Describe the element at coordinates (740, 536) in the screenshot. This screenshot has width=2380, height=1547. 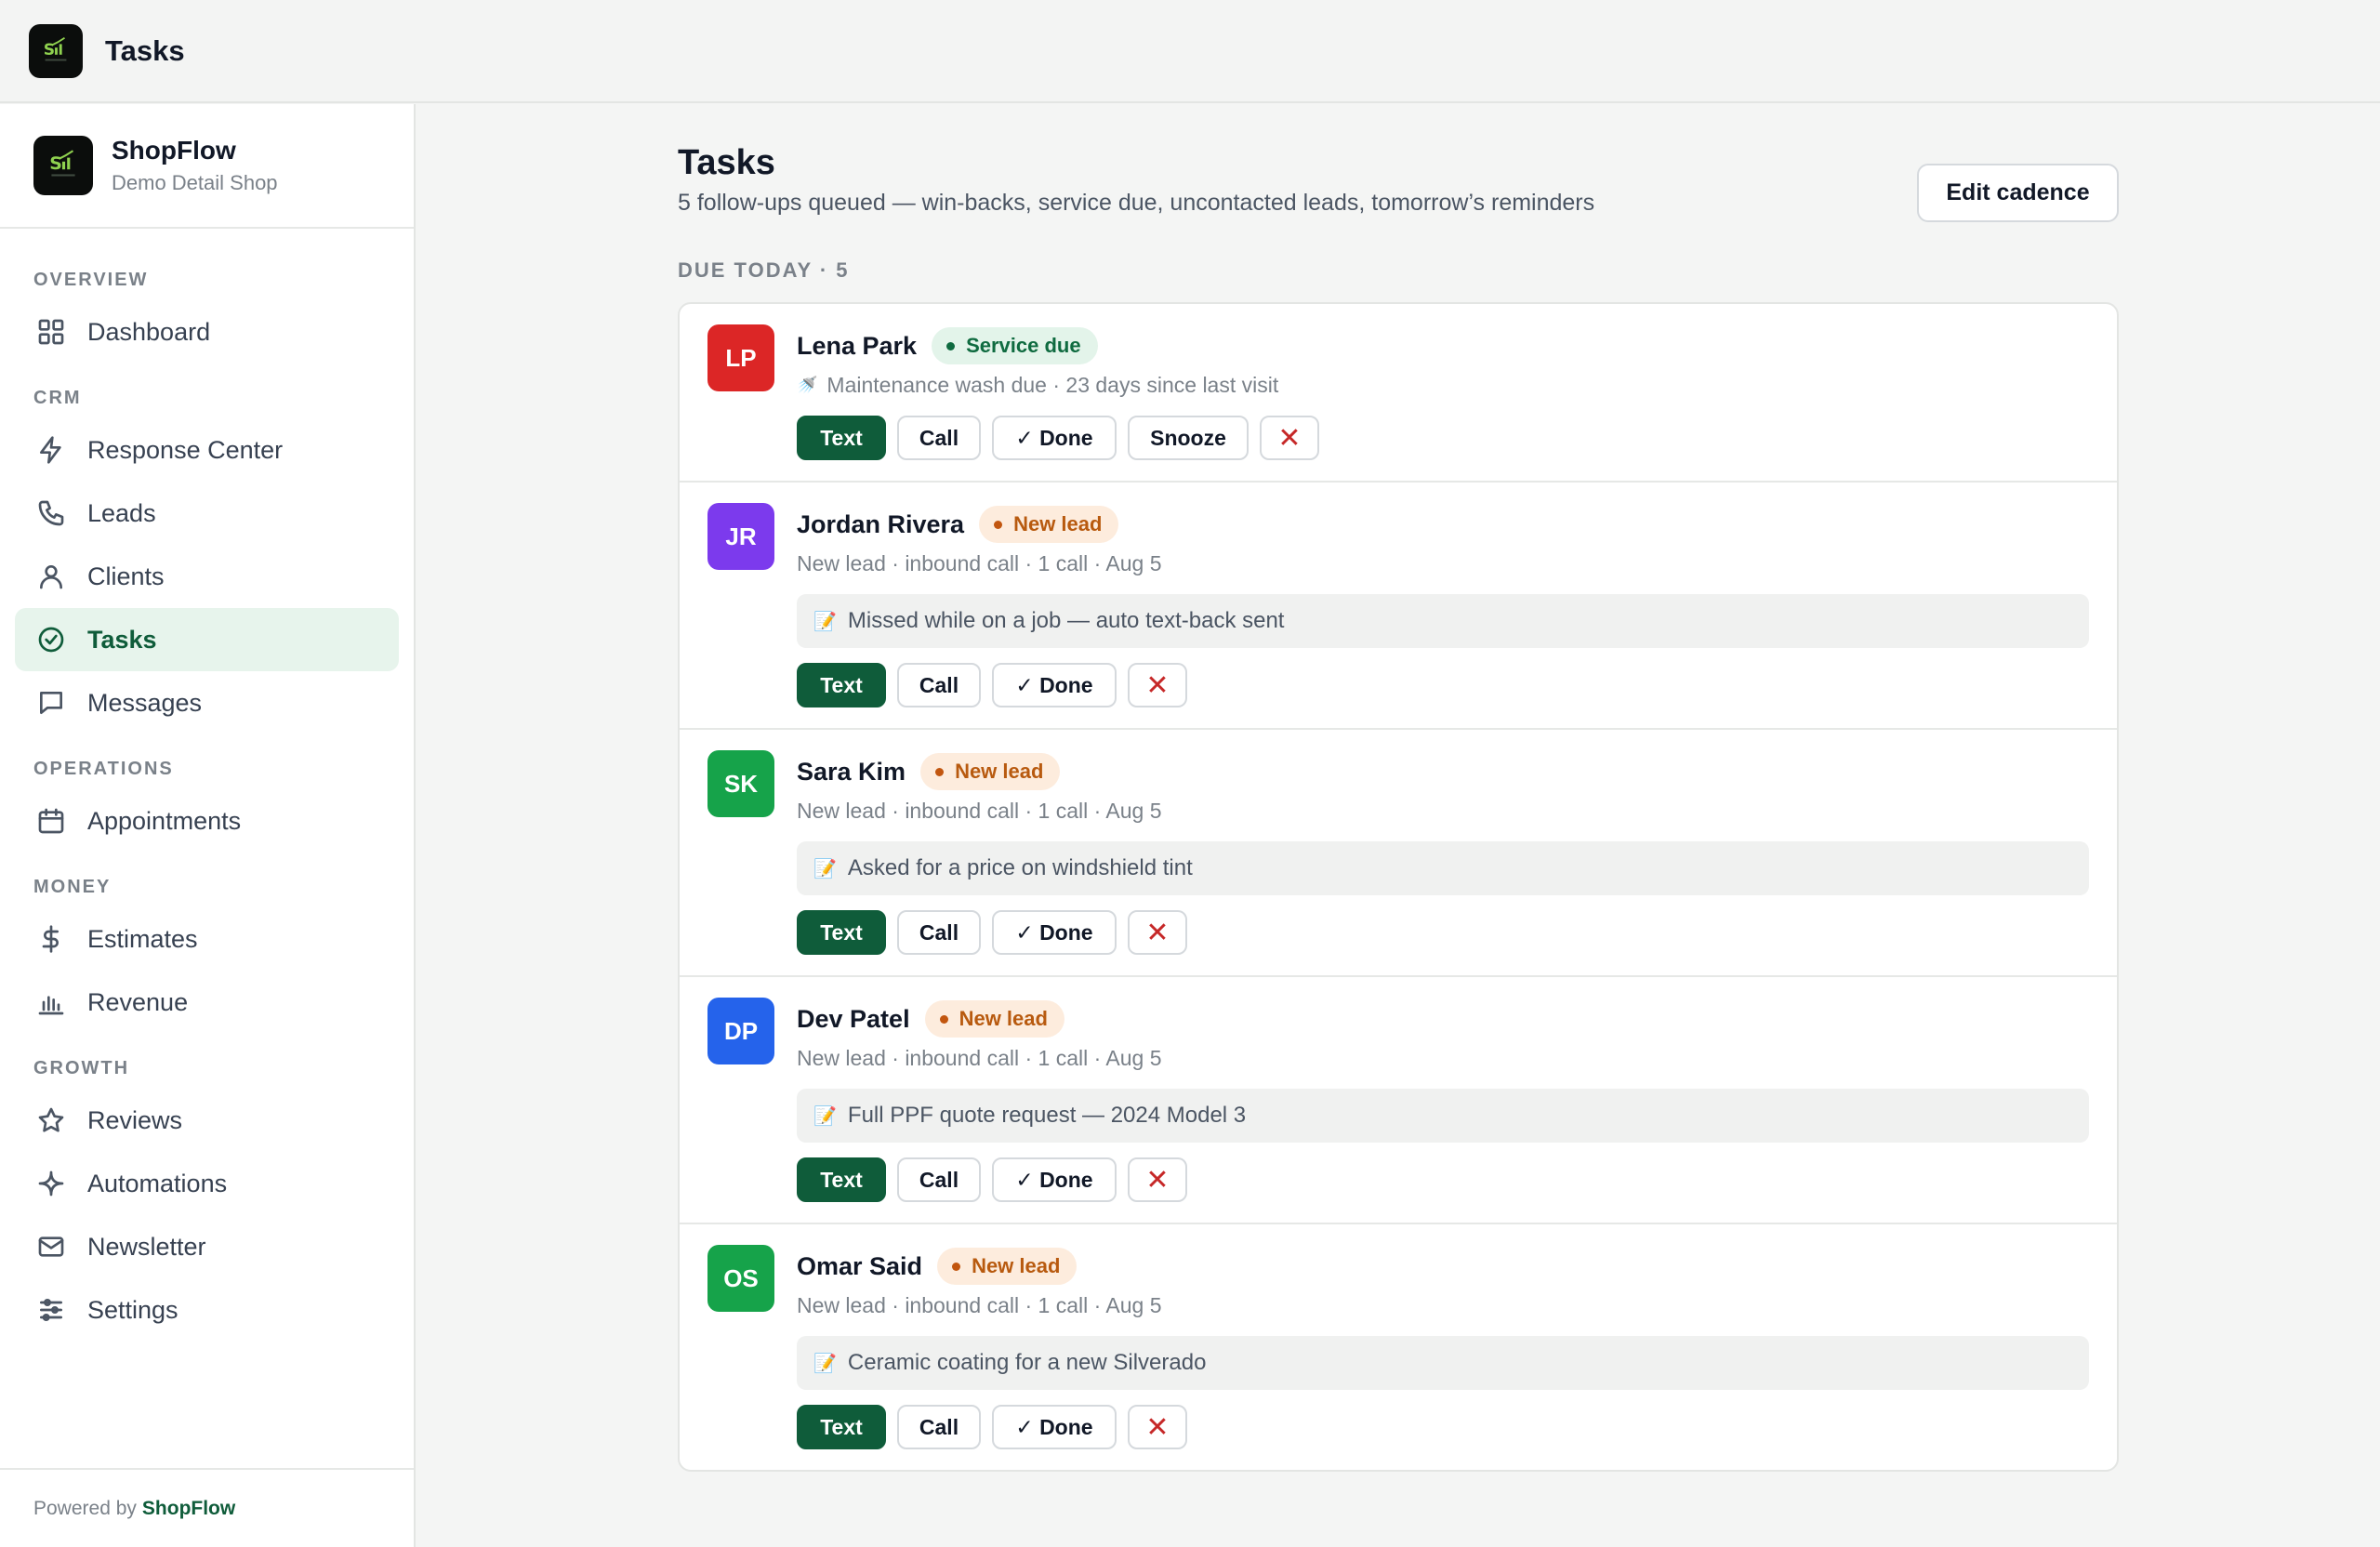
I see `avatar: JR` at that location.